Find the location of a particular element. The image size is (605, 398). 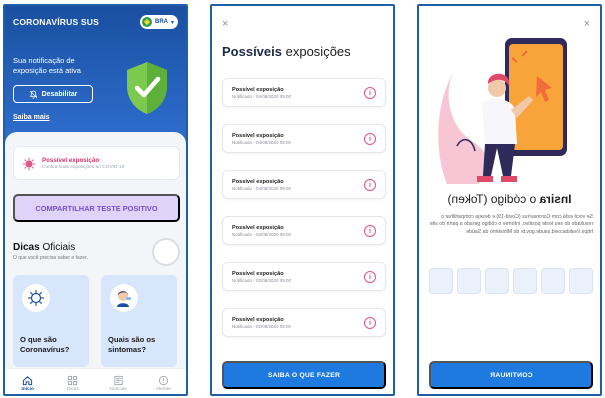

brazil-flag-icon is located at coordinates (147, 22).